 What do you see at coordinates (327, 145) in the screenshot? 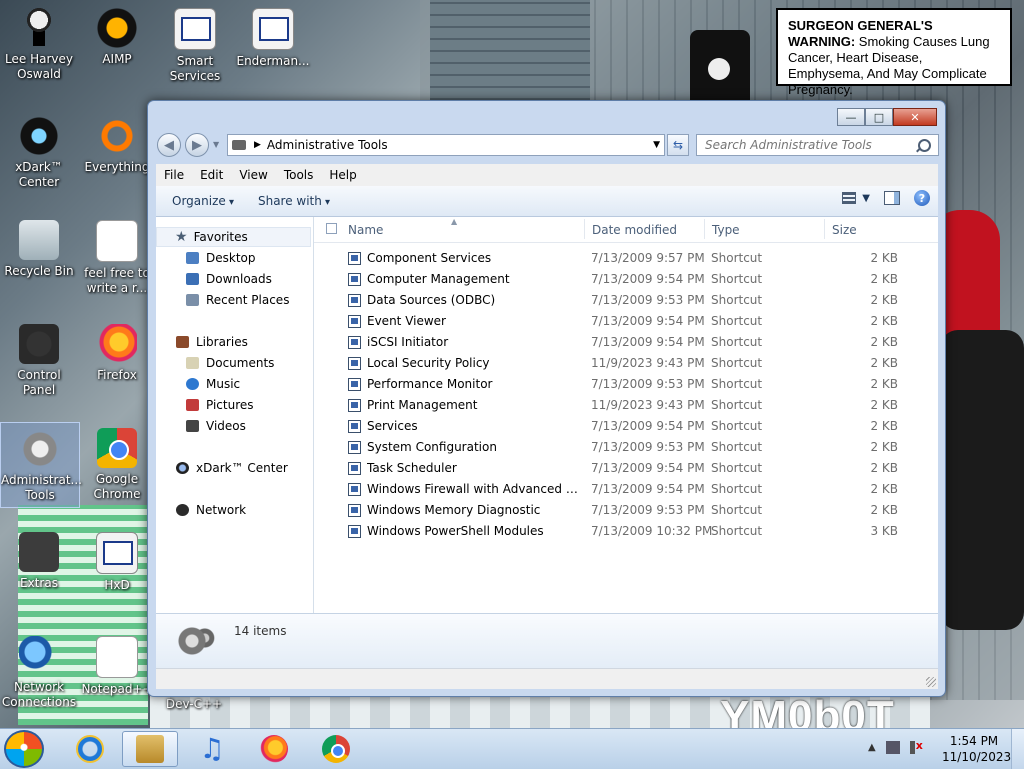
I see `breadcrumb-current: Administrative Tools` at bounding box center [327, 145].